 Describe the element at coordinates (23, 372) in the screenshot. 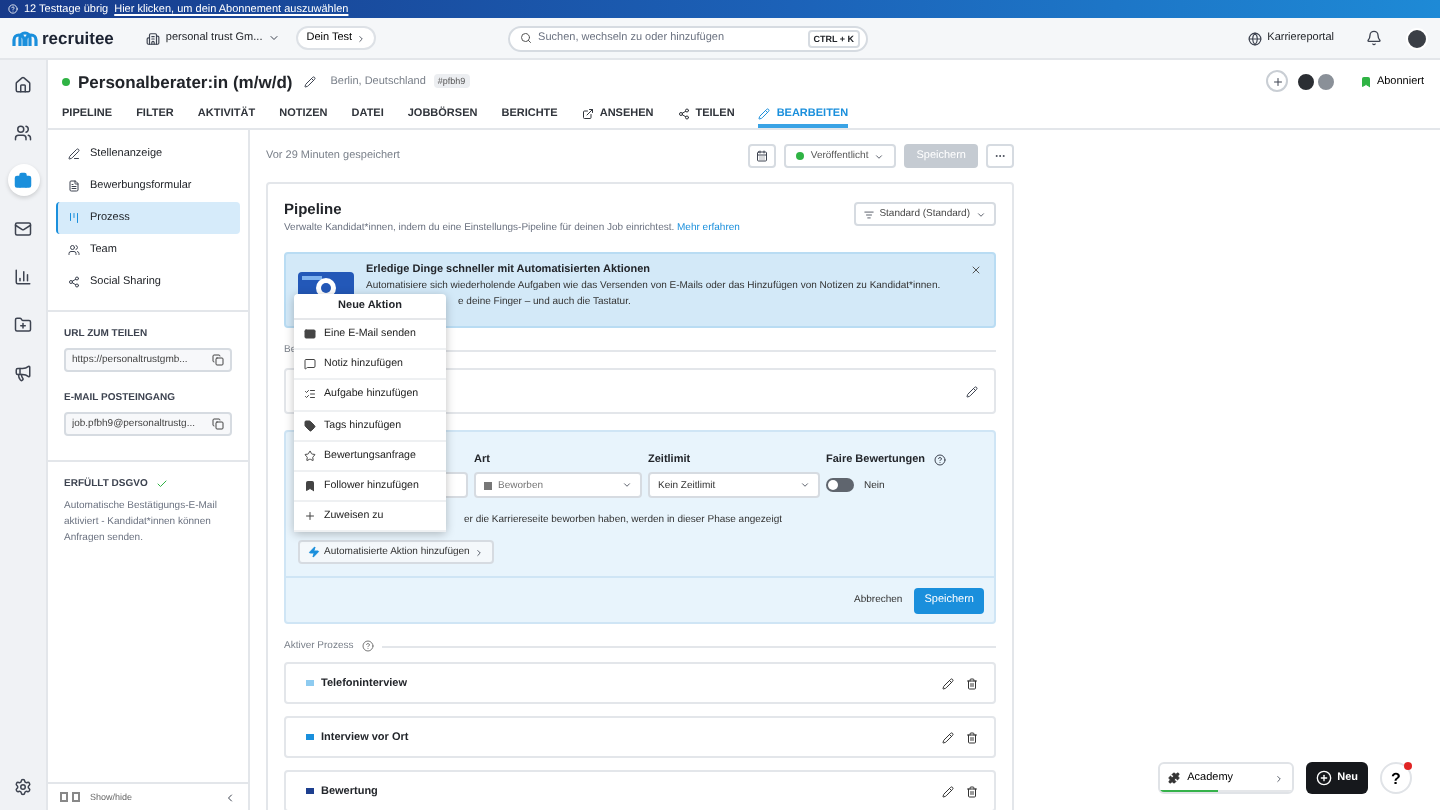

I see `megaphone-icon` at that location.